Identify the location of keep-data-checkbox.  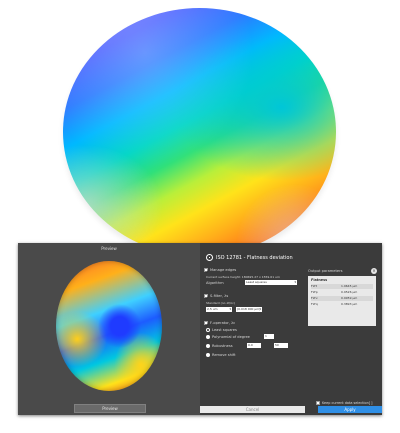
(318, 403).